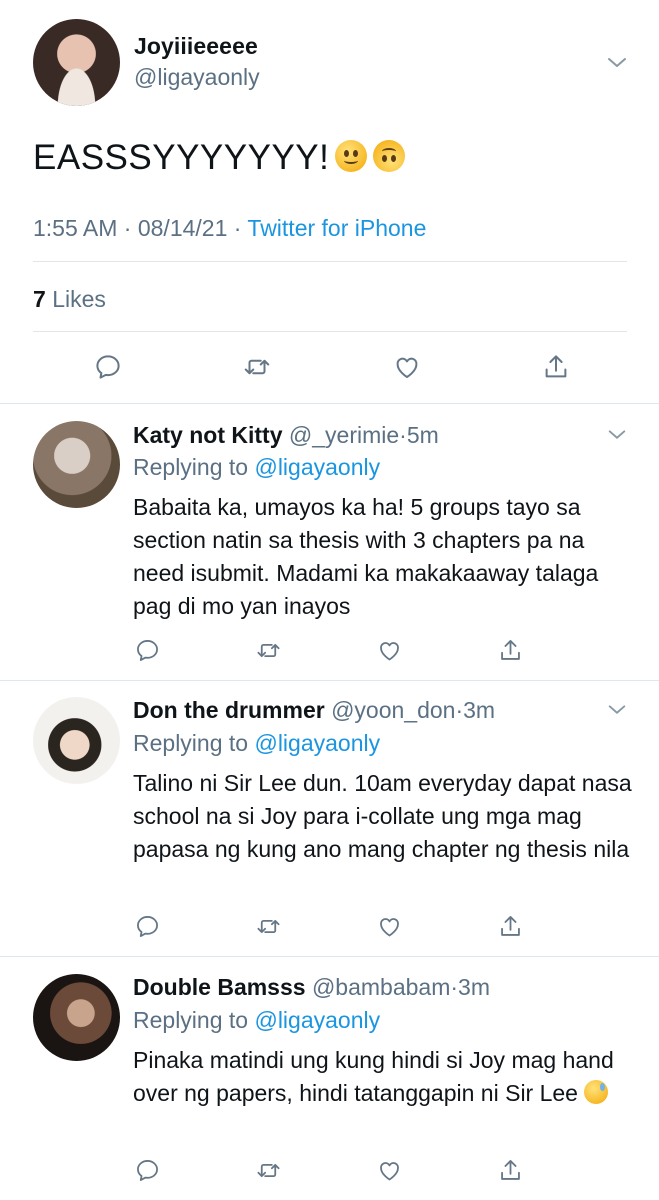 This screenshot has height=1200, width=659. What do you see at coordinates (75, 228) in the screenshot?
I see `tweet-time: 1:55 AM` at bounding box center [75, 228].